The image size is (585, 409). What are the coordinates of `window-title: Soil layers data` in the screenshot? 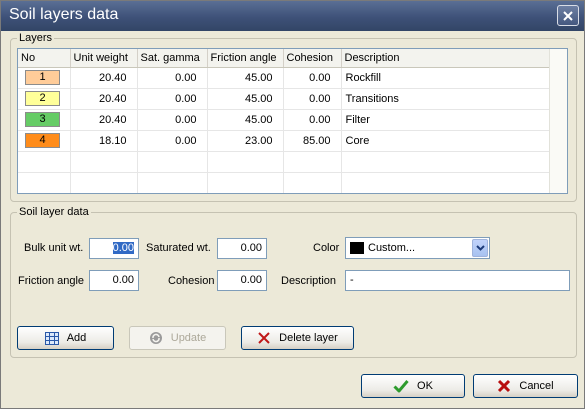 It's located at (64, 14).